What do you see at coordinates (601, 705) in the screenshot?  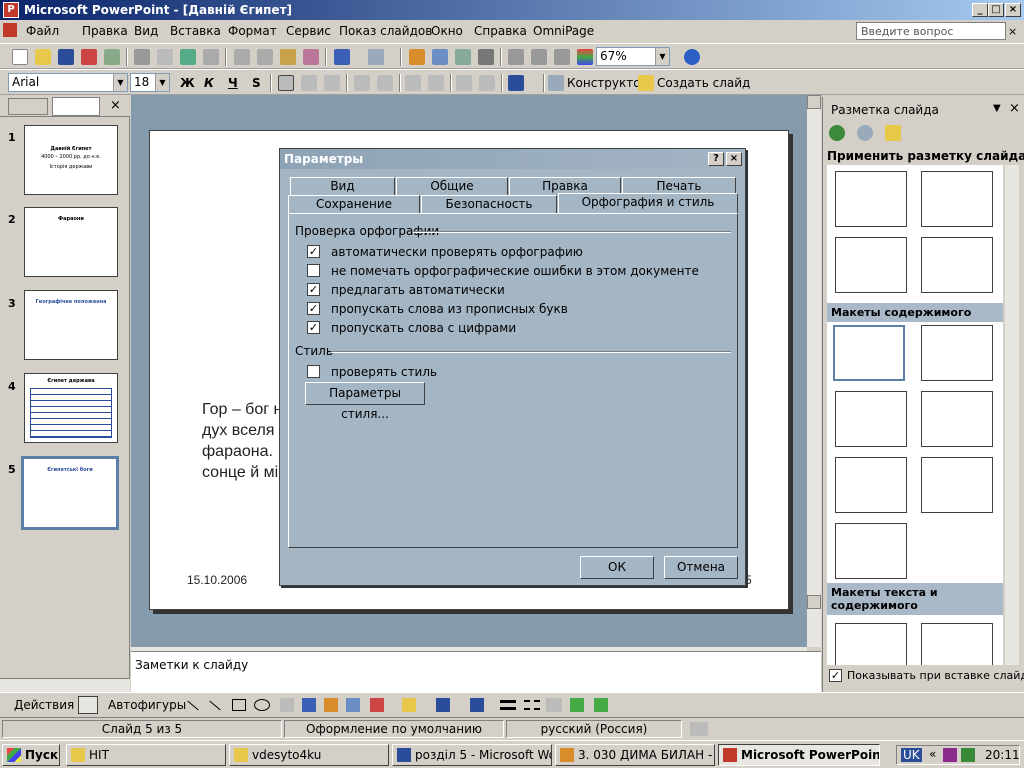 I see `3d-style-icon` at bounding box center [601, 705].